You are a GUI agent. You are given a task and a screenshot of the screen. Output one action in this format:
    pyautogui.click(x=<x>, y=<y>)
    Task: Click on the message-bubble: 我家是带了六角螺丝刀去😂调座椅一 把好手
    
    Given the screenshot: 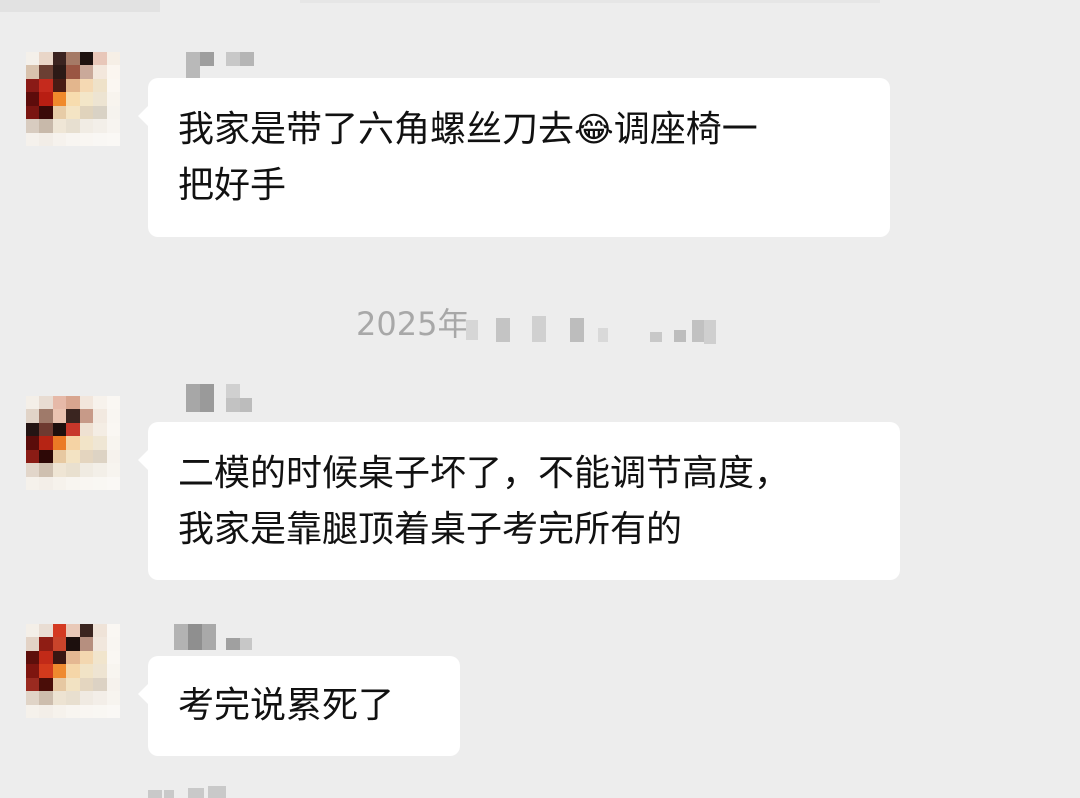 What is the action you would take?
    pyautogui.click(x=514, y=157)
    